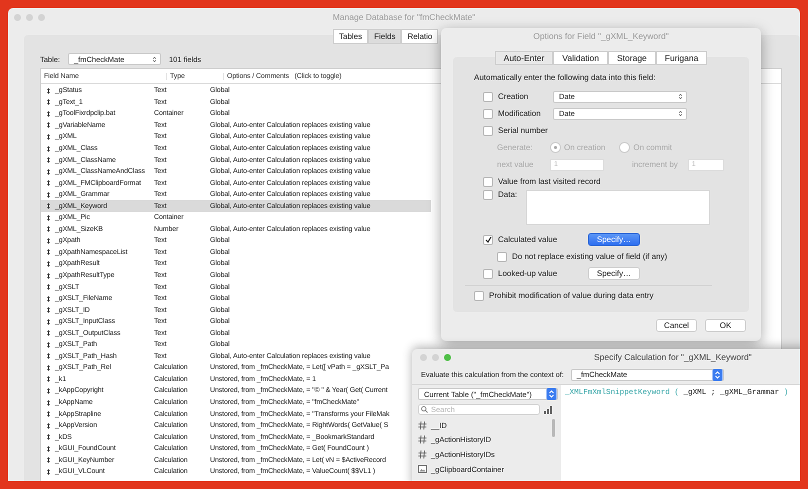 This screenshot has width=808, height=489. What do you see at coordinates (419, 36) in the screenshot?
I see `tab: Relatio` at bounding box center [419, 36].